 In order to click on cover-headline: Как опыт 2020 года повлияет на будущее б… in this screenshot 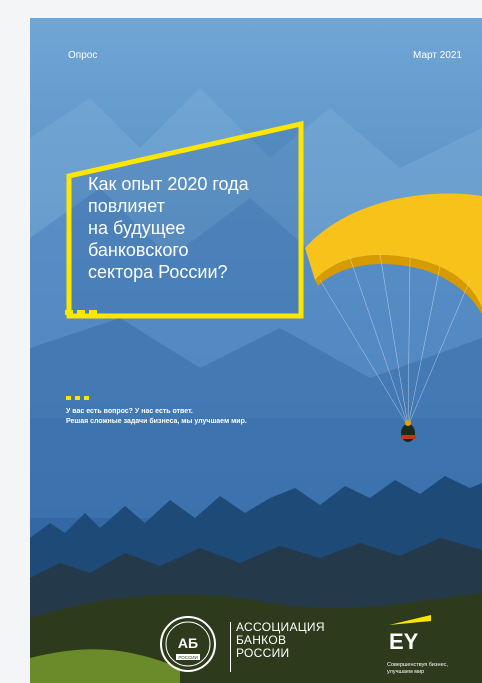, I will do `click(193, 228)`.